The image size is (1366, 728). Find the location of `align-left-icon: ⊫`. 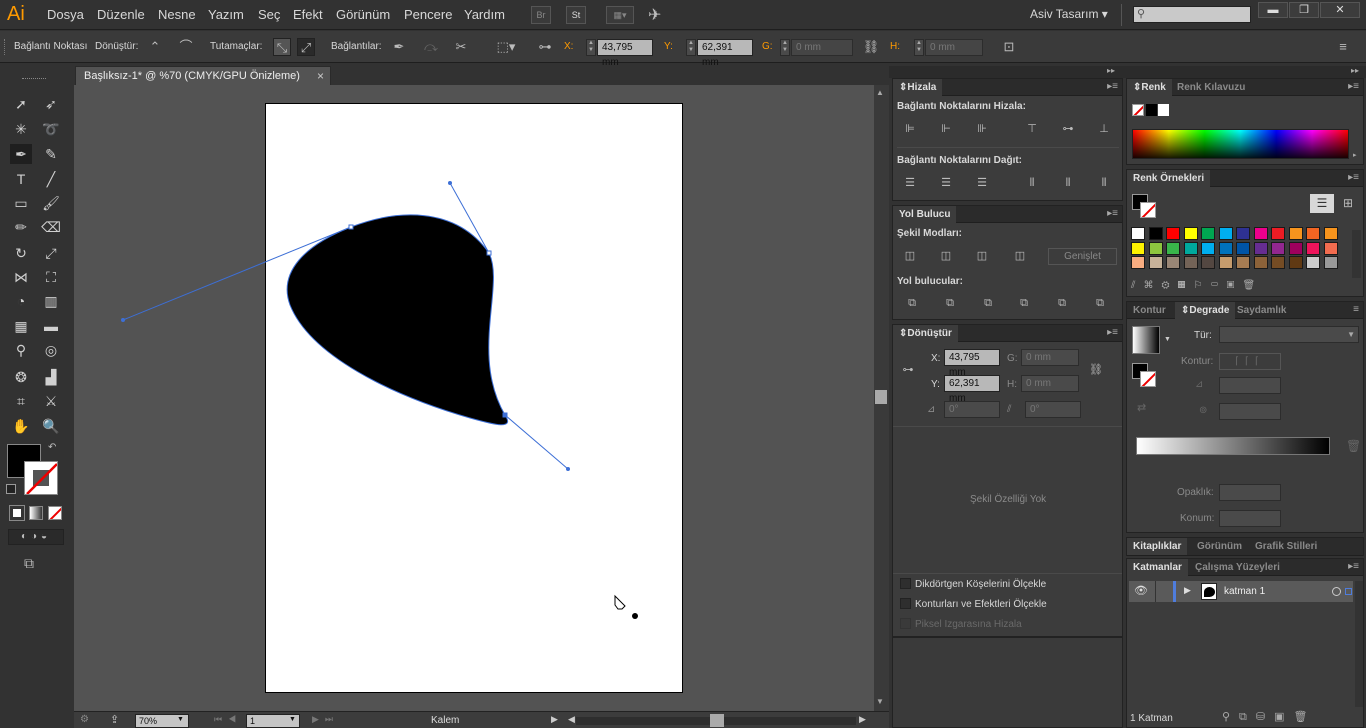

align-left-icon: ⊫ is located at coordinates (910, 129).